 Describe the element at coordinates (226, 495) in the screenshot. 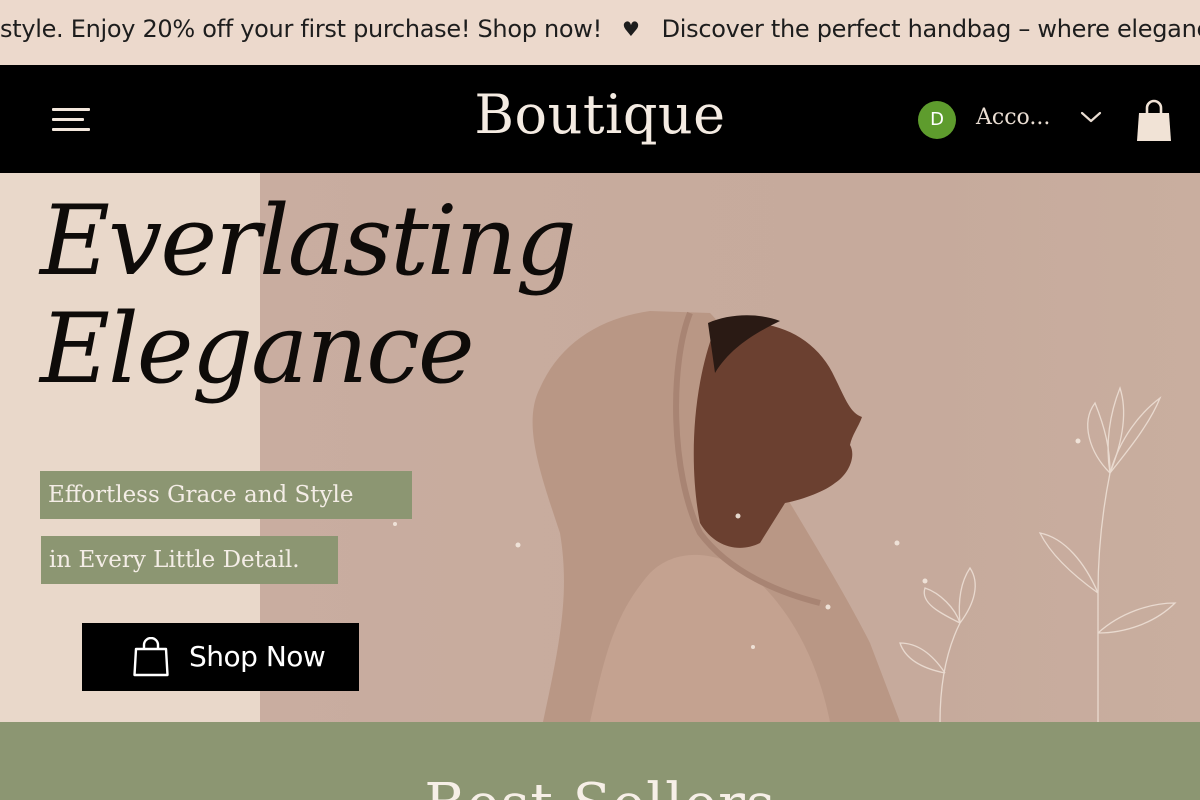

I see `hero-tagline-1: Effortless Grace and Style` at that location.